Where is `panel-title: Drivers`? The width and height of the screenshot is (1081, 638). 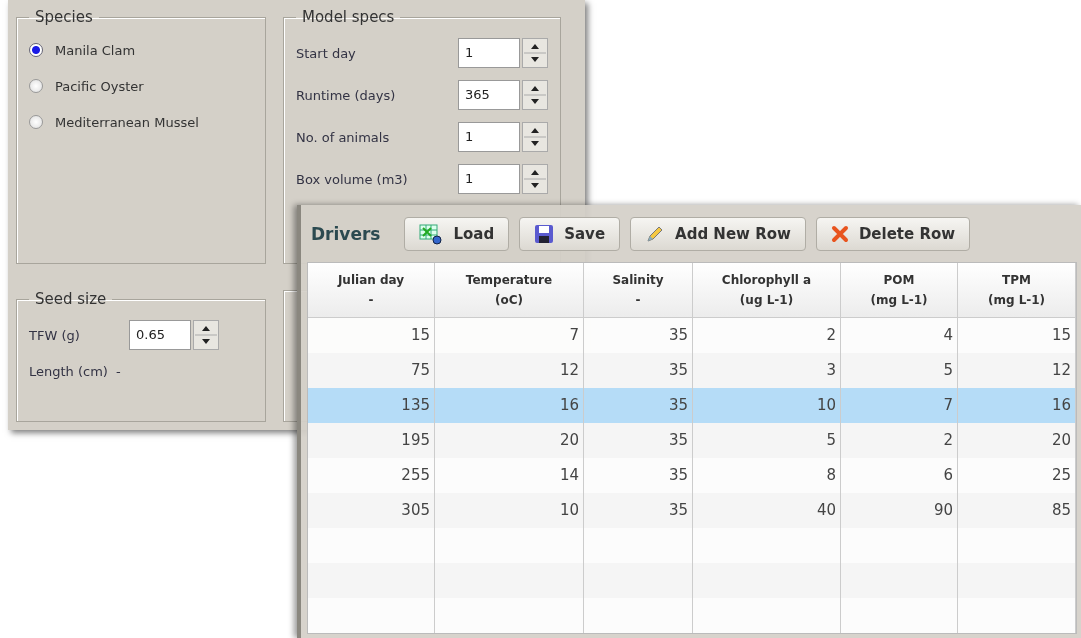 panel-title: Drivers is located at coordinates (346, 234).